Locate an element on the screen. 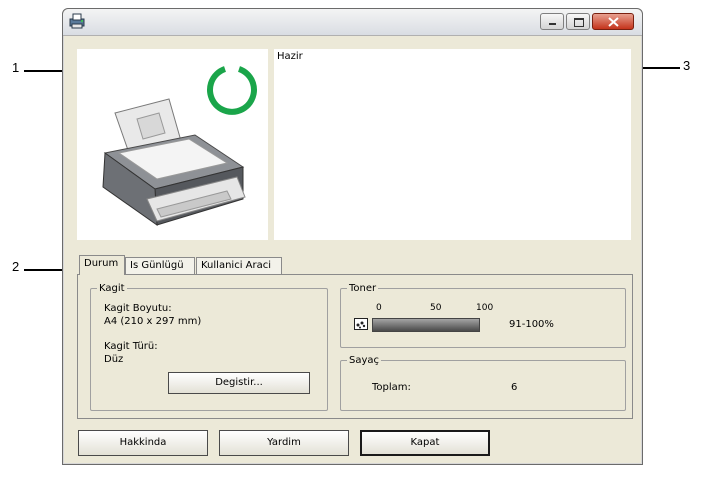 The width and height of the screenshot is (703, 481). counter-total-label: Toplam: is located at coordinates (391, 387).